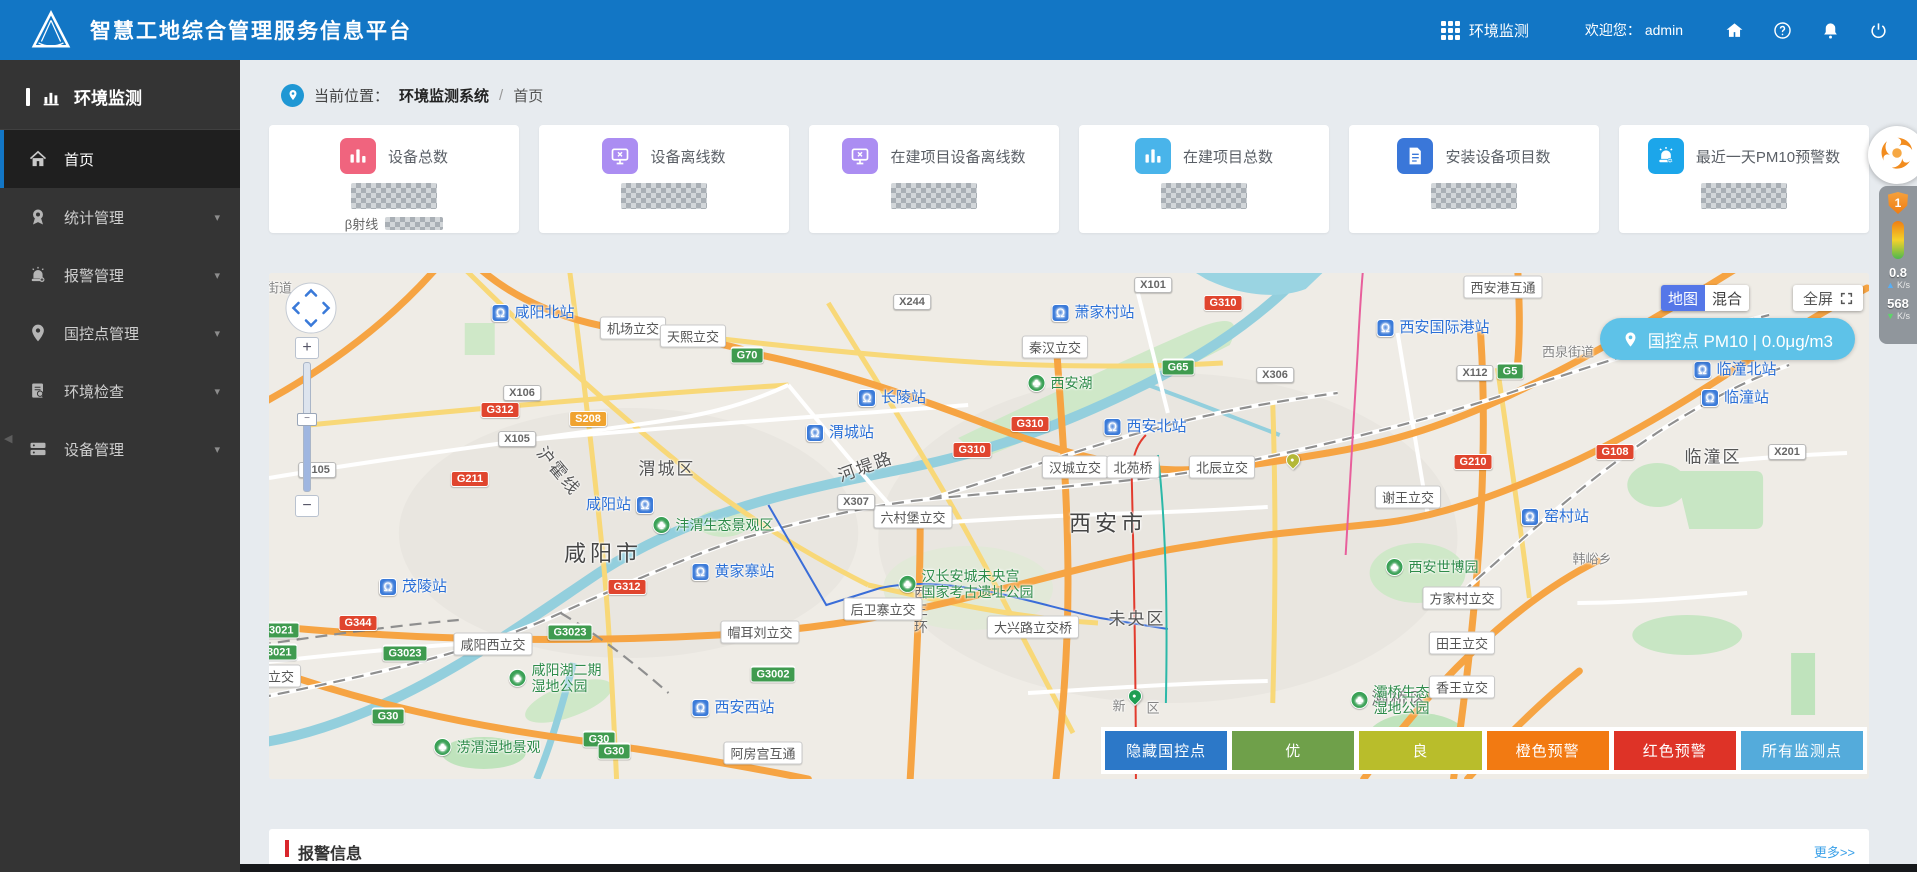  Describe the element at coordinates (1734, 30) in the screenshot. I see `home-icon` at that location.